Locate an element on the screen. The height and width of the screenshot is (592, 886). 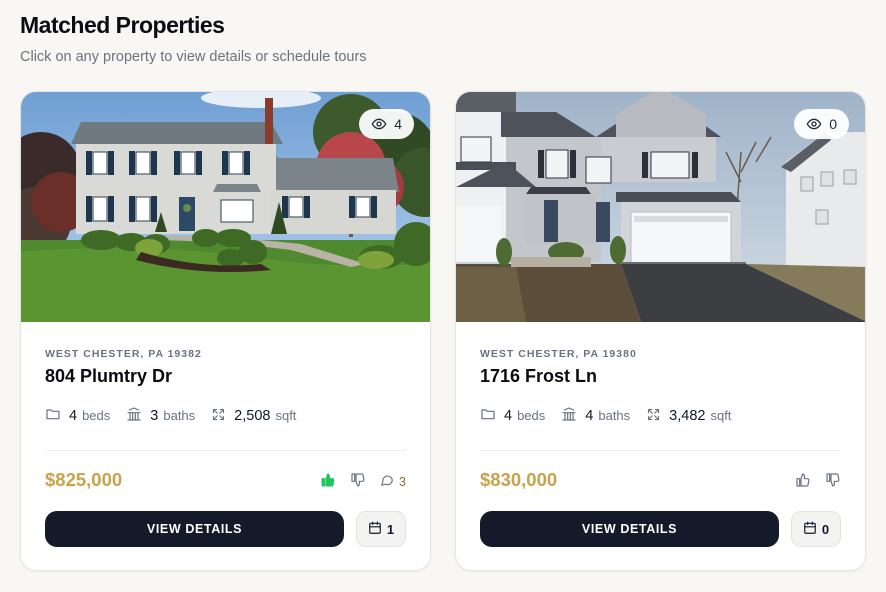
schedule-tour-button: 0 is located at coordinates (816, 529).